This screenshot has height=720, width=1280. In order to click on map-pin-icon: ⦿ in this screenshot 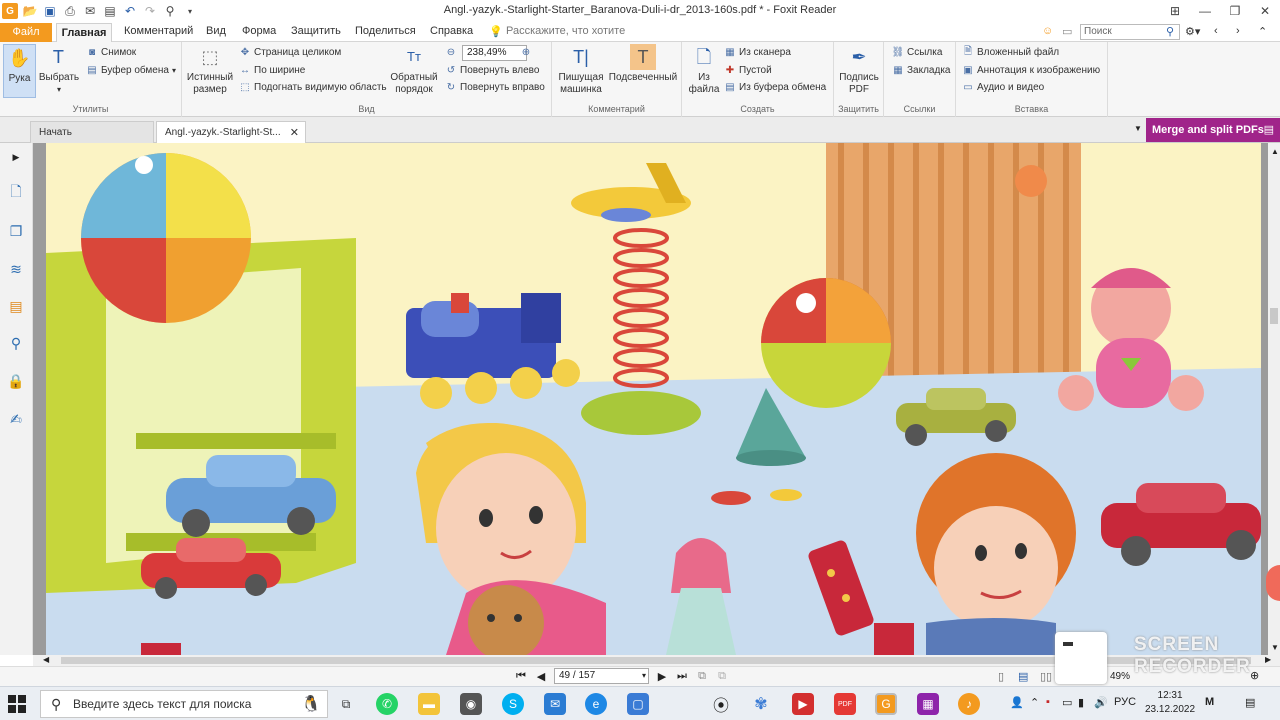, I will do `click(721, 704)`.